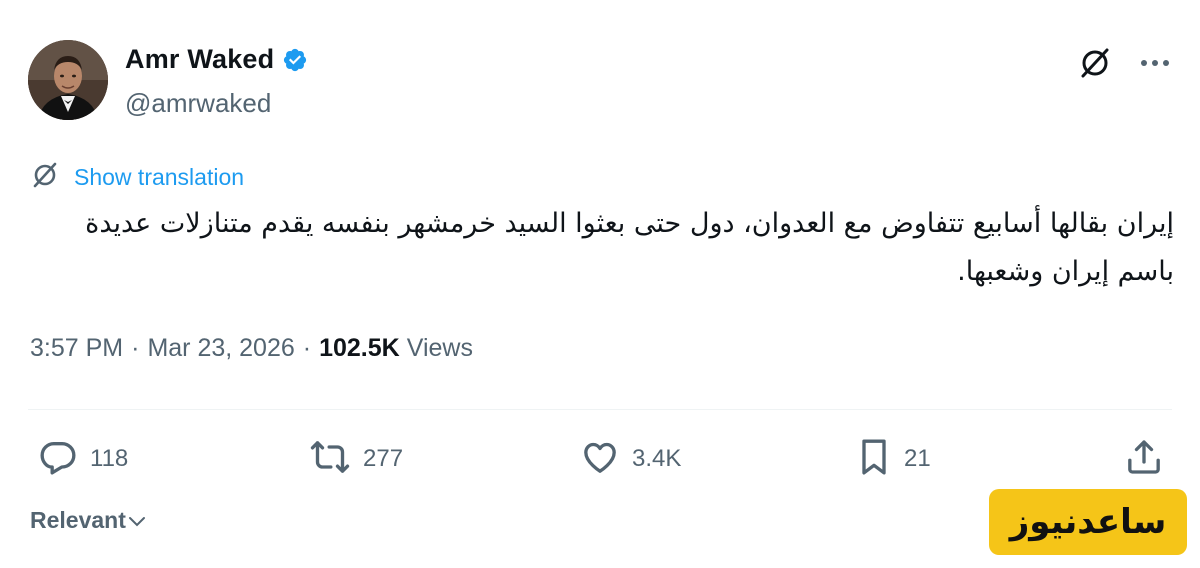 The image size is (1200, 568). I want to click on author-handle: @amrwaked, so click(198, 103).